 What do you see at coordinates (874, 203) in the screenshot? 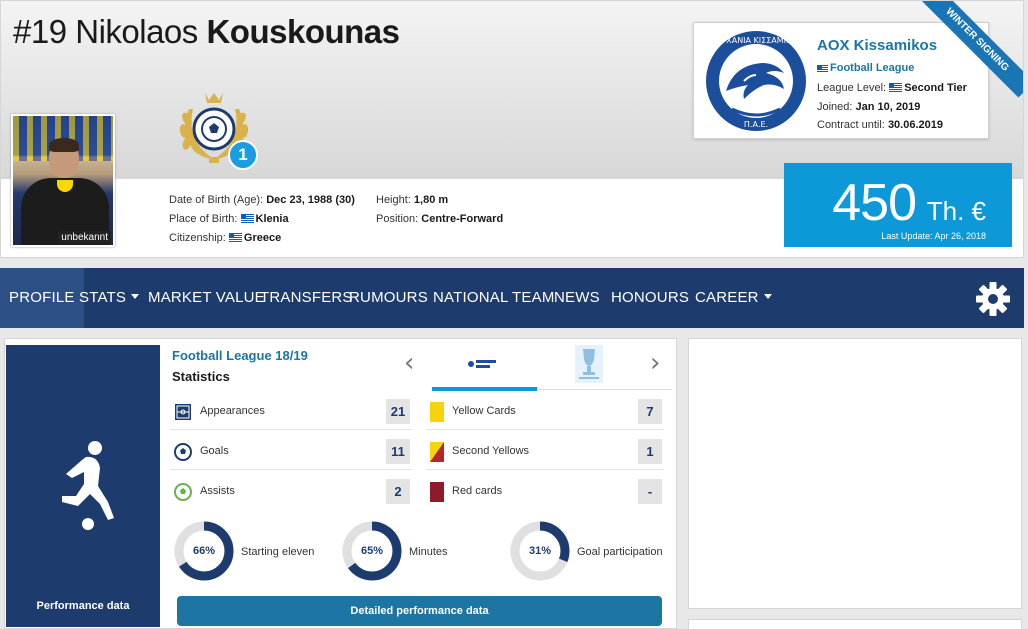
I see `market-value: 450` at bounding box center [874, 203].